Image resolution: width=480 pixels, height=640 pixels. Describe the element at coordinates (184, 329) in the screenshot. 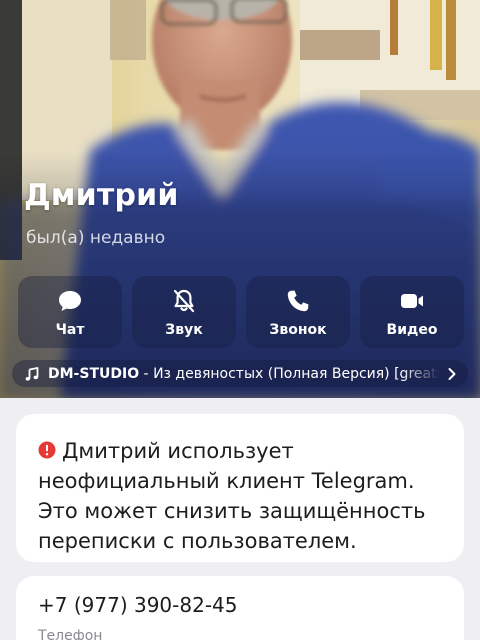

I see `sound-button-label: Звук` at that location.